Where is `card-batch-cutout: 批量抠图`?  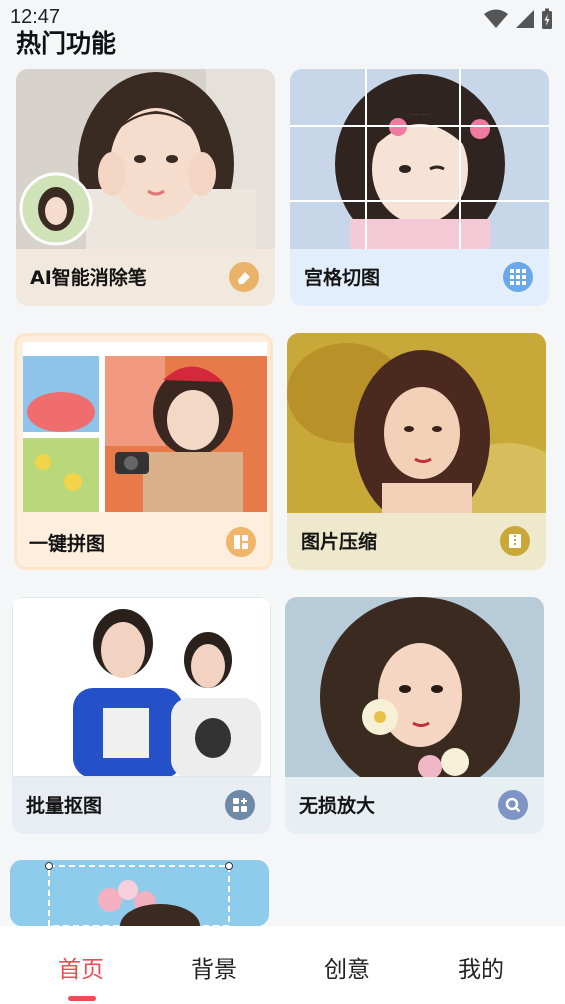
card-batch-cutout: 批量抠图 is located at coordinates (141, 715).